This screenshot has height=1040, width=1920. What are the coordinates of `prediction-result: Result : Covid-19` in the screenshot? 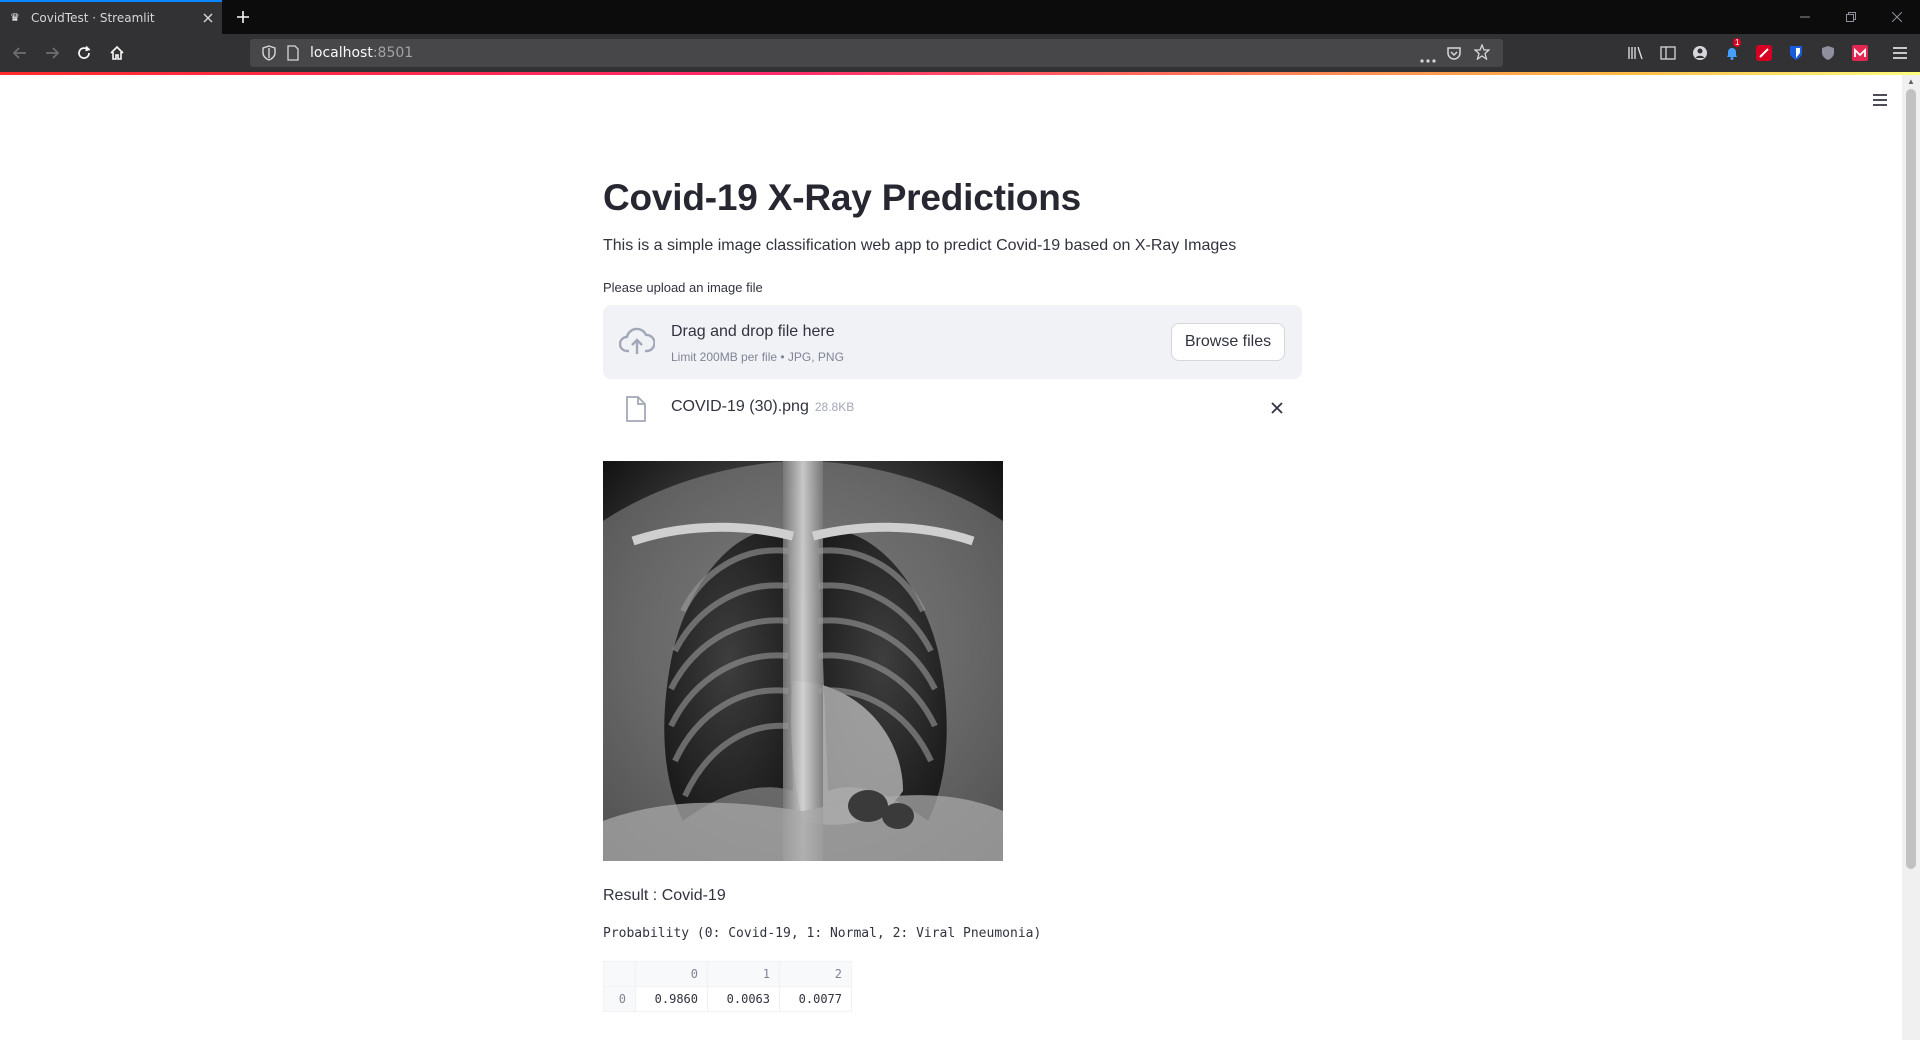 It's located at (664, 895).